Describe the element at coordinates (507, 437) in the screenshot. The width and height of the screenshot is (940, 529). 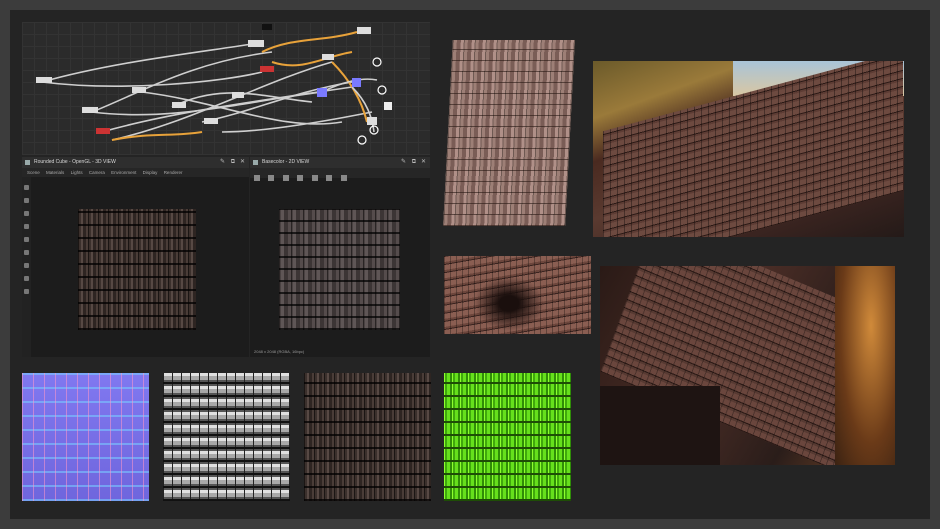
I see `mask-map` at that location.